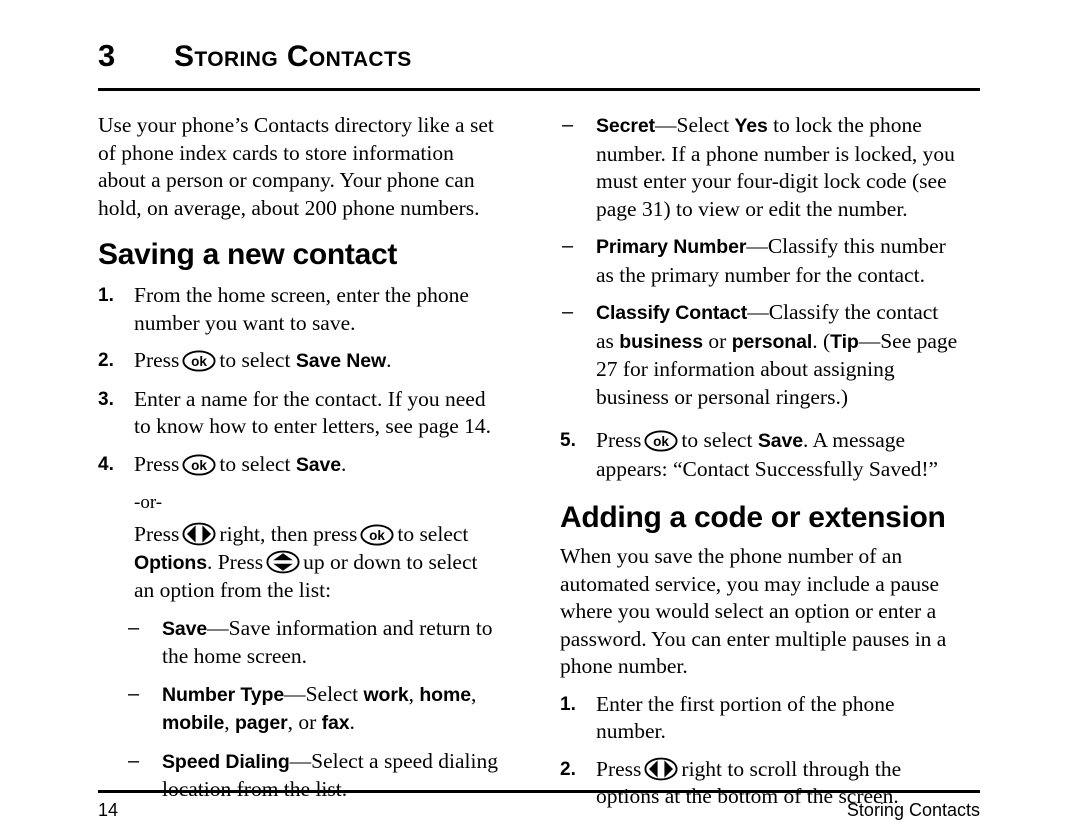  Describe the element at coordinates (913, 810) in the screenshot. I see `footer-running-title: Storing Contacts` at that location.